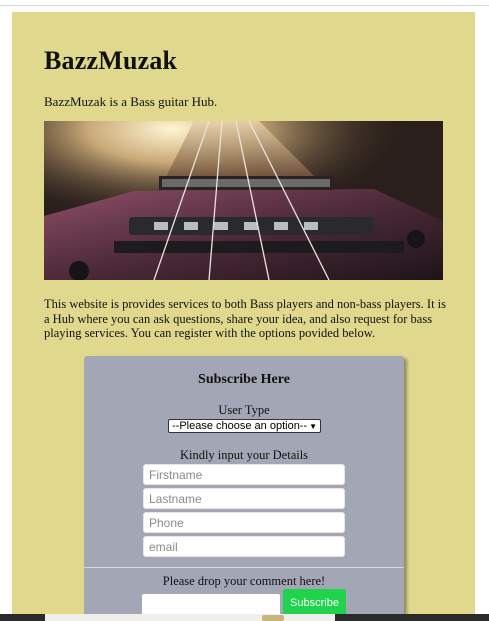  I want to click on email-placeholder: email, so click(163, 547).